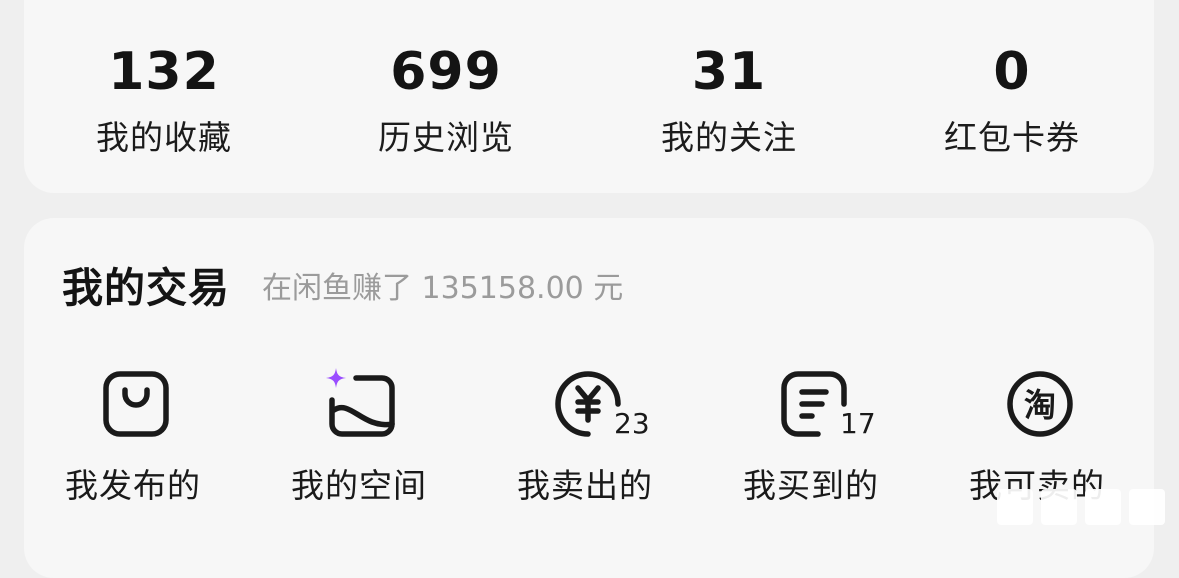 The height and width of the screenshot is (578, 1179). I want to click on stat-value: 0, so click(1012, 72).